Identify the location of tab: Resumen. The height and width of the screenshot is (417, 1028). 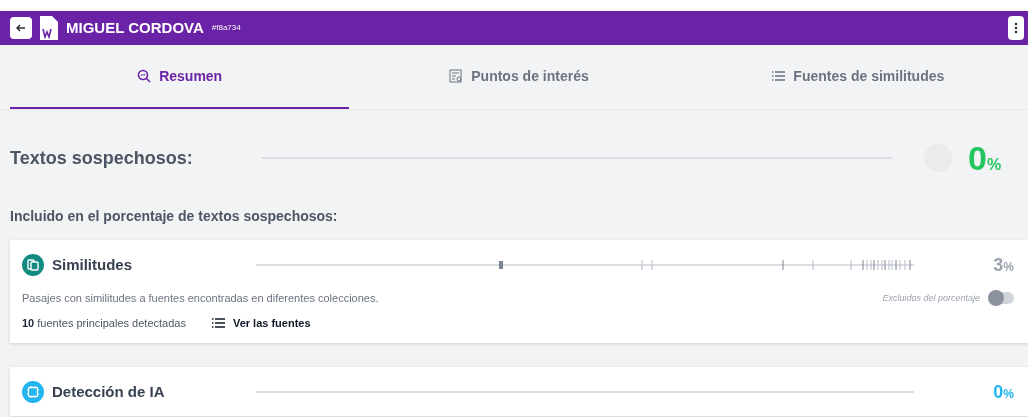
(180, 77).